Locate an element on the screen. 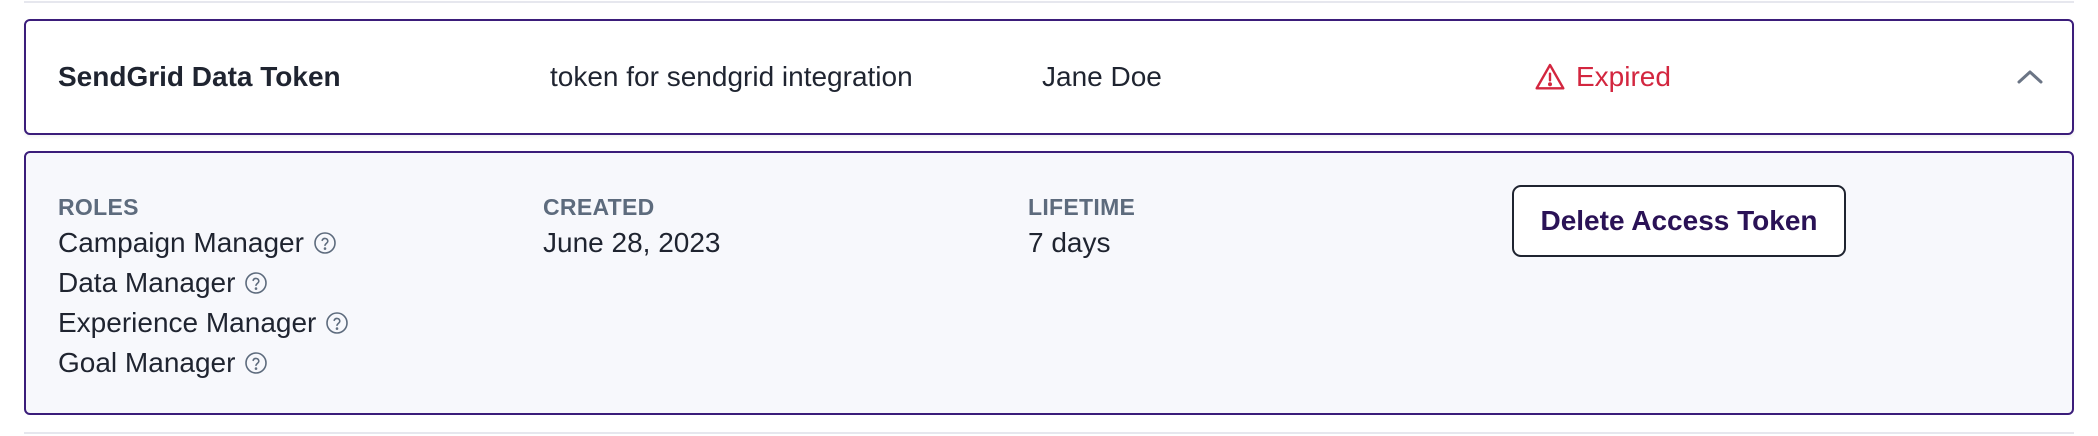 Image resolution: width=2098 pixels, height=436 pixels. lifetime-value: 7 days is located at coordinates (1069, 242).